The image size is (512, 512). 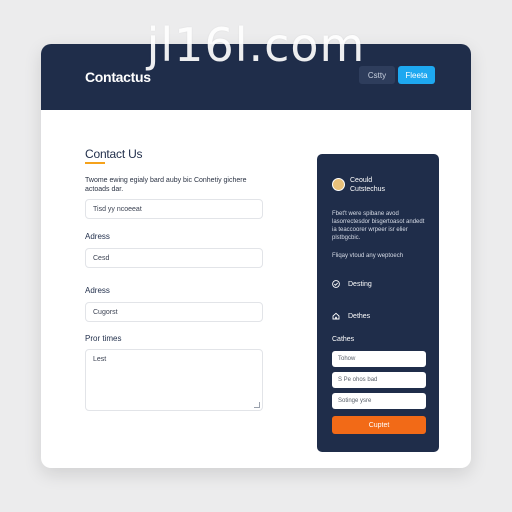 What do you see at coordinates (360, 284) in the screenshot?
I see `panel-item-label: Desting` at bounding box center [360, 284].